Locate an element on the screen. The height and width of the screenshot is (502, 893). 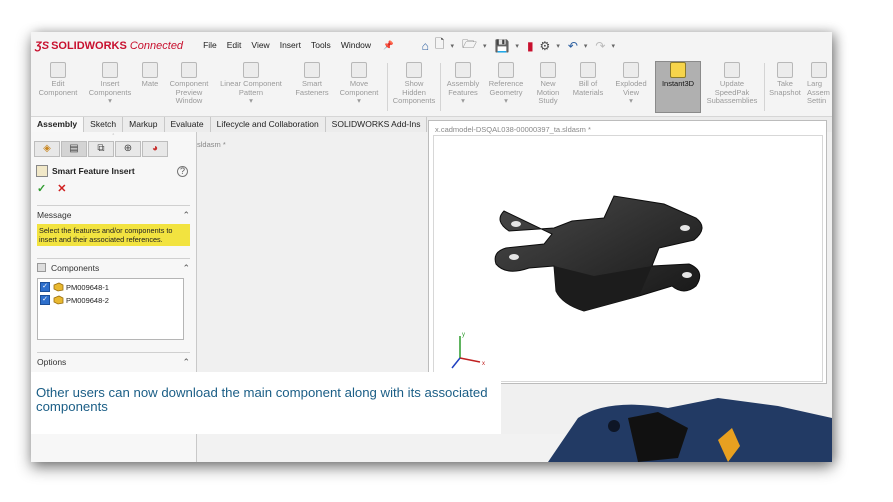
large-assembly-settings-button: Larg Assem Settin is located at coordinates (819, 84).